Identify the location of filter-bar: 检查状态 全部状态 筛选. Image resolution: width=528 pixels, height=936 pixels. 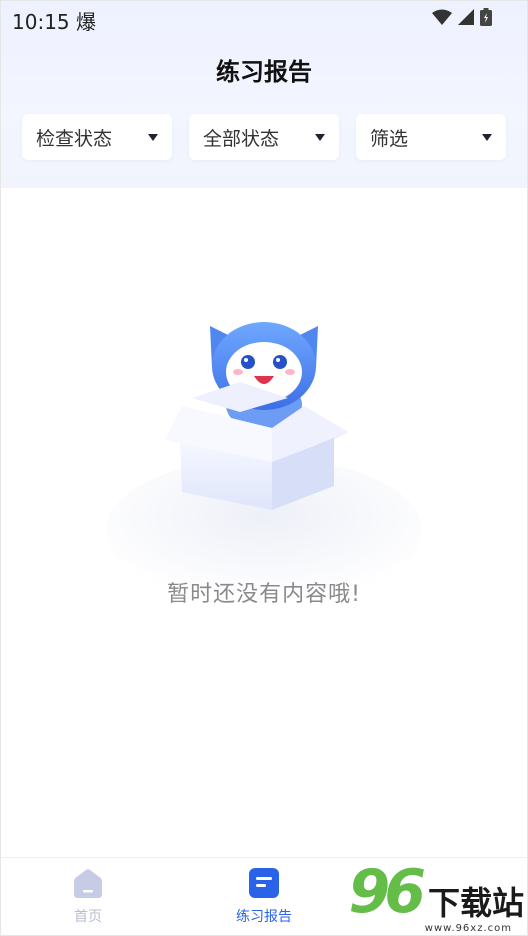
(264, 137).